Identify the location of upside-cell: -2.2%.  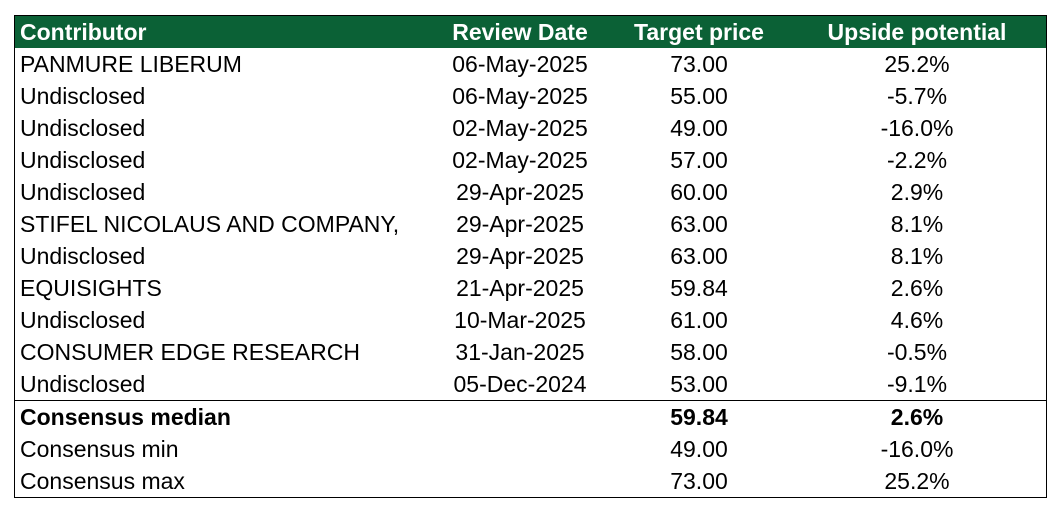
(917, 160).